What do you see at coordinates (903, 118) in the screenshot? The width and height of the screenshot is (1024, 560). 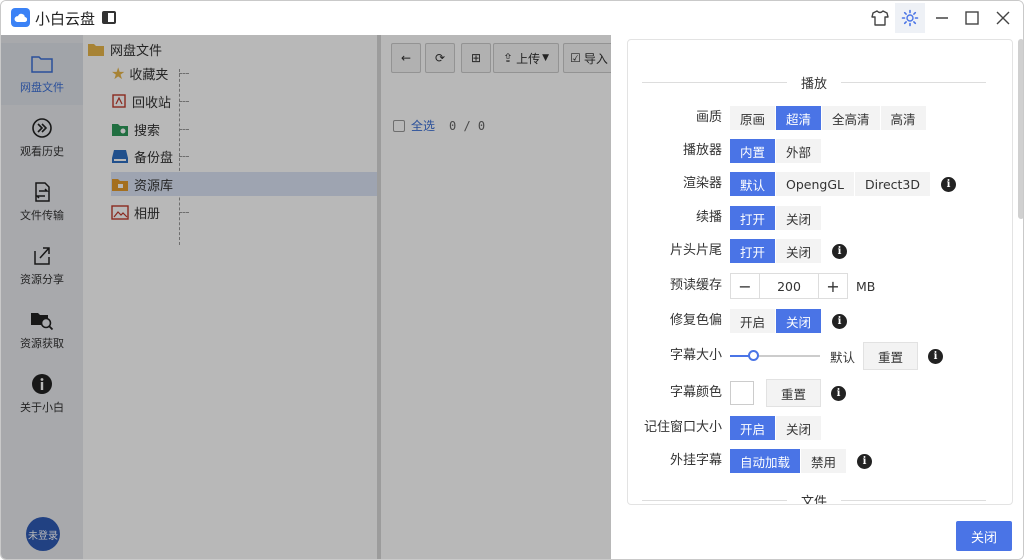 I see `quality-option: 高清` at bounding box center [903, 118].